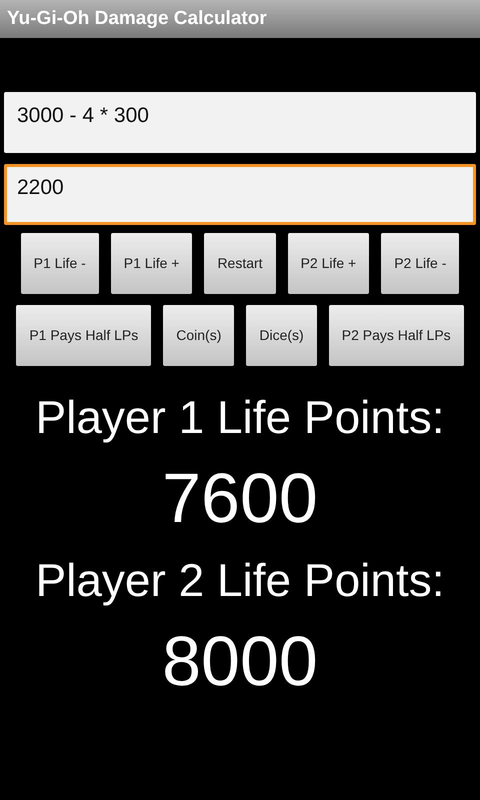  I want to click on action-button: P1 Life -, so click(59, 263).